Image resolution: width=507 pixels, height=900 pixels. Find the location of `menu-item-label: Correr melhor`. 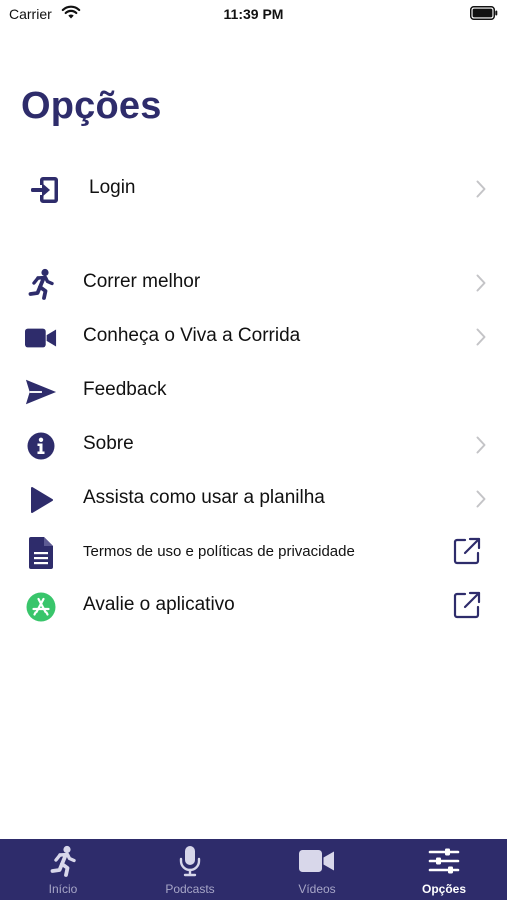

menu-item-label: Correr melhor is located at coordinates (142, 281).